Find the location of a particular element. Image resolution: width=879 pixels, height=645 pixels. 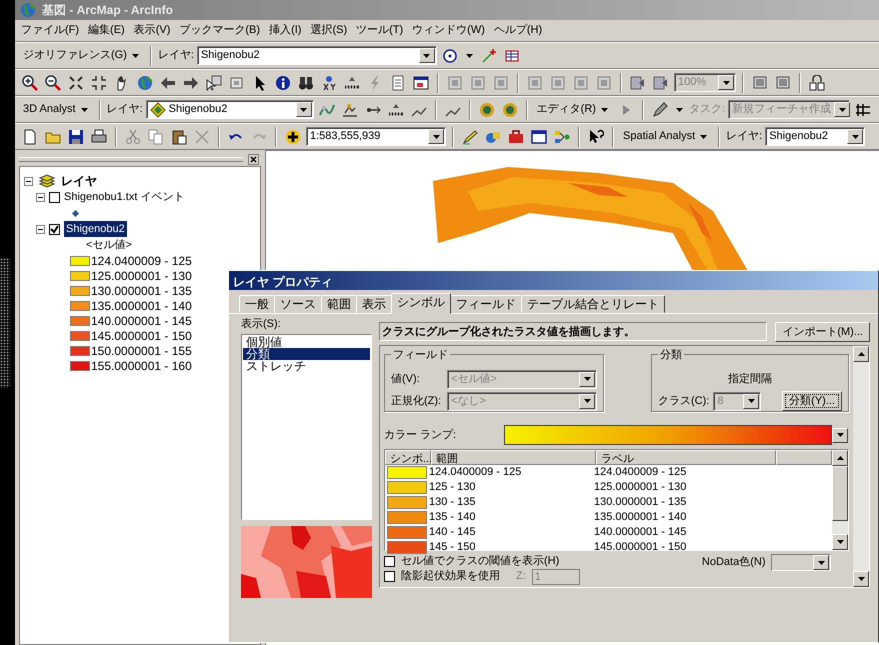

table-cell-text: 140 - 145 is located at coordinates (452, 532).